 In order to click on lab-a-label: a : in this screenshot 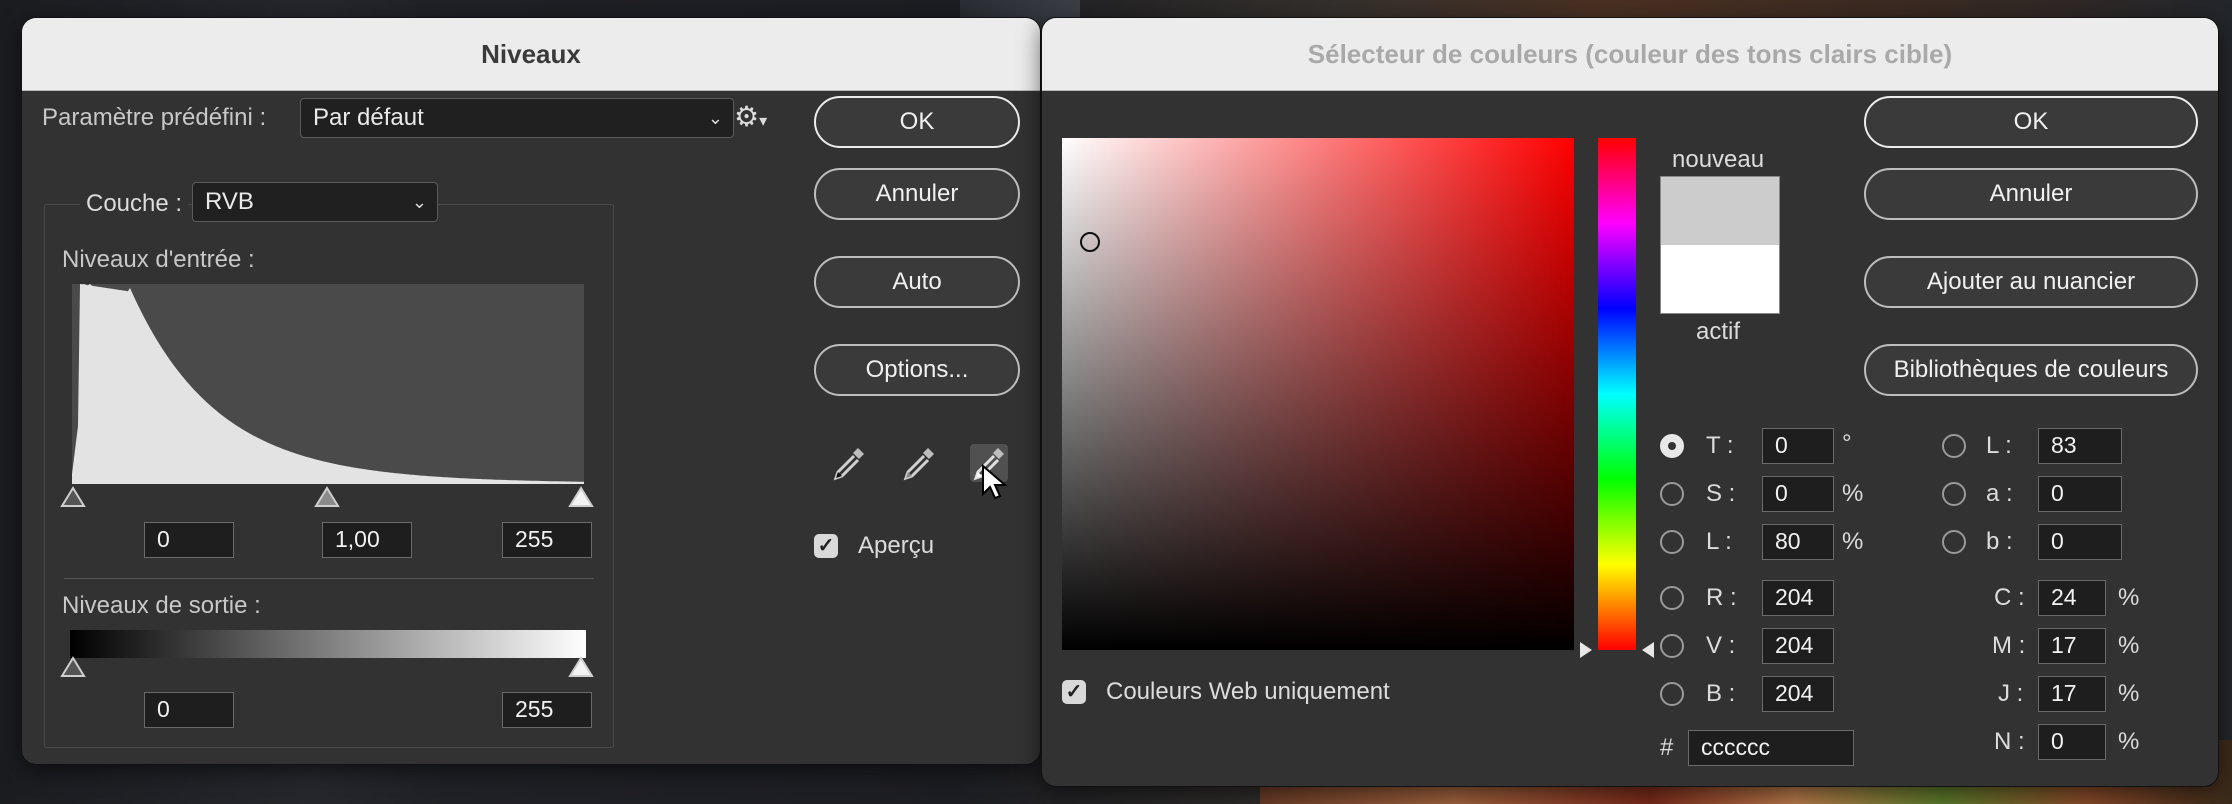, I will do `click(1999, 493)`.